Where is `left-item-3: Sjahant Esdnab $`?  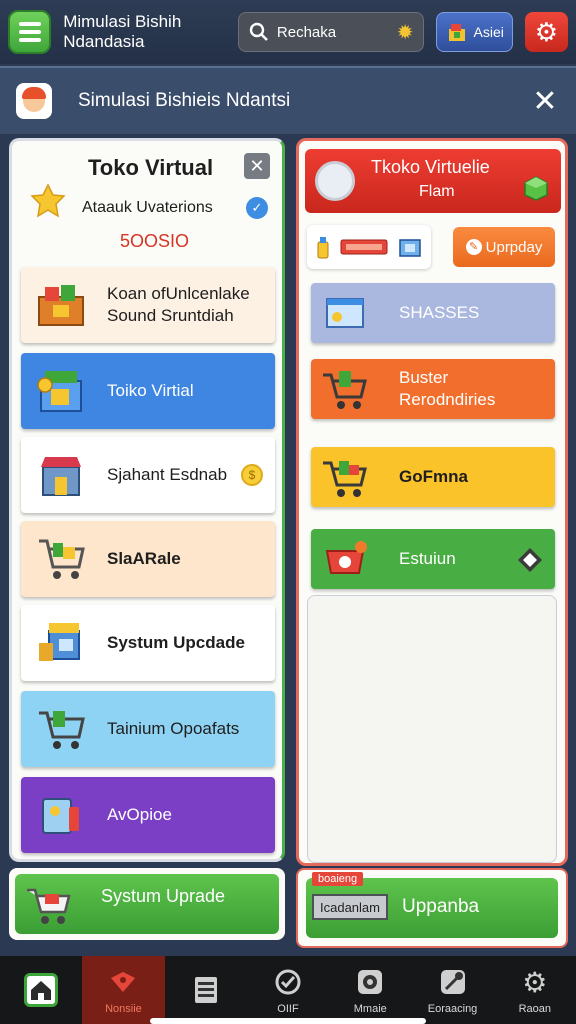
left-item-3: Sjahant Esdnab $ is located at coordinates (148, 475).